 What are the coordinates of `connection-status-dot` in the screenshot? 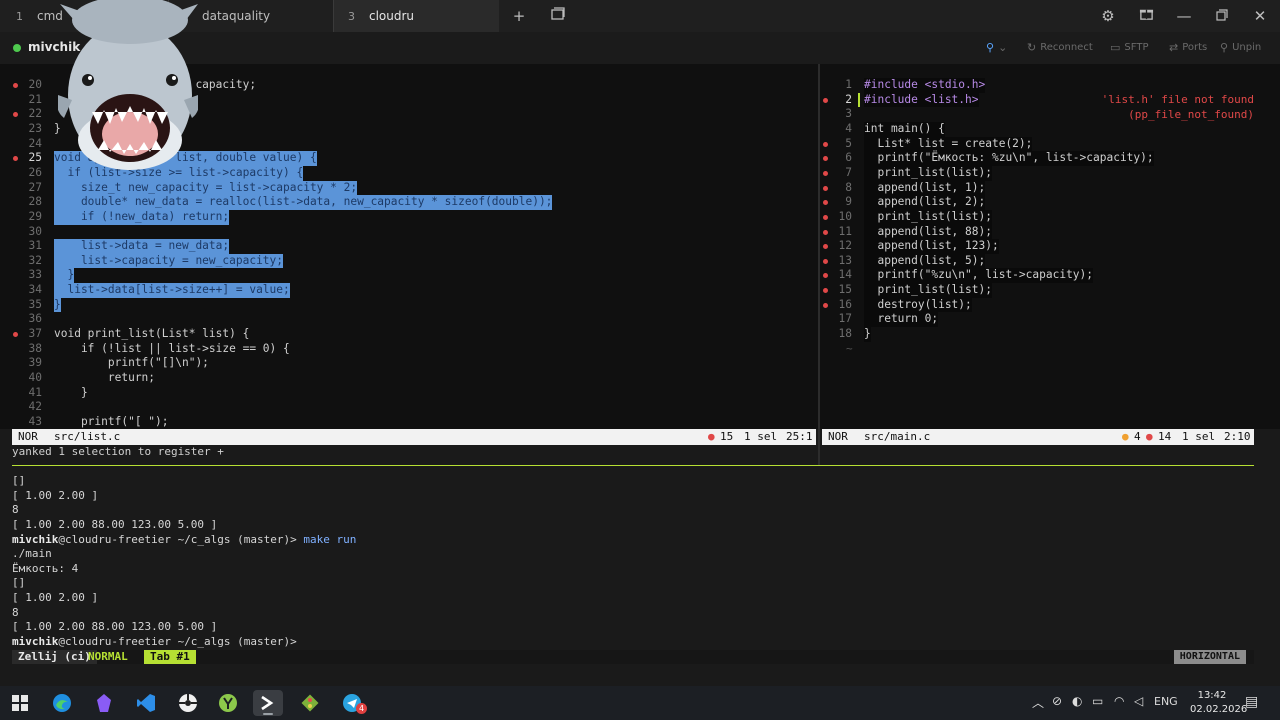 It's located at (17, 48).